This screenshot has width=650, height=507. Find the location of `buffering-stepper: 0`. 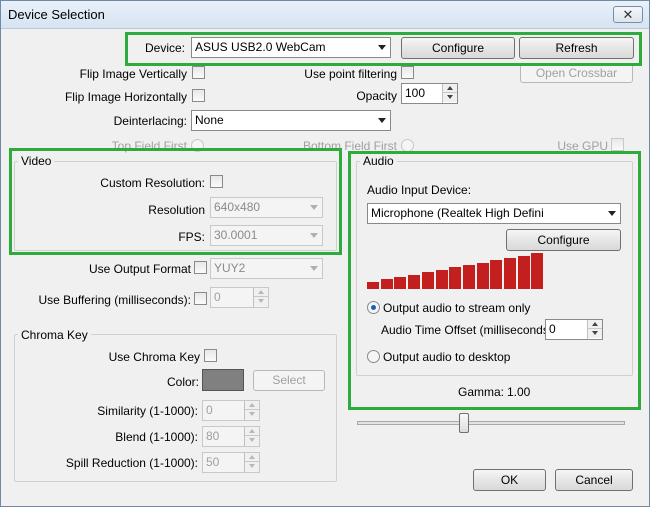

buffering-stepper: 0 is located at coordinates (239, 297).